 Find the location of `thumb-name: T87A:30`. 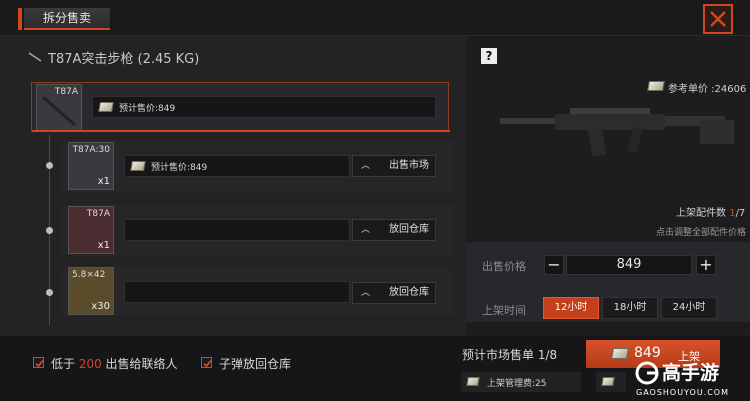

thumb-name: T87A:30 is located at coordinates (91, 150).